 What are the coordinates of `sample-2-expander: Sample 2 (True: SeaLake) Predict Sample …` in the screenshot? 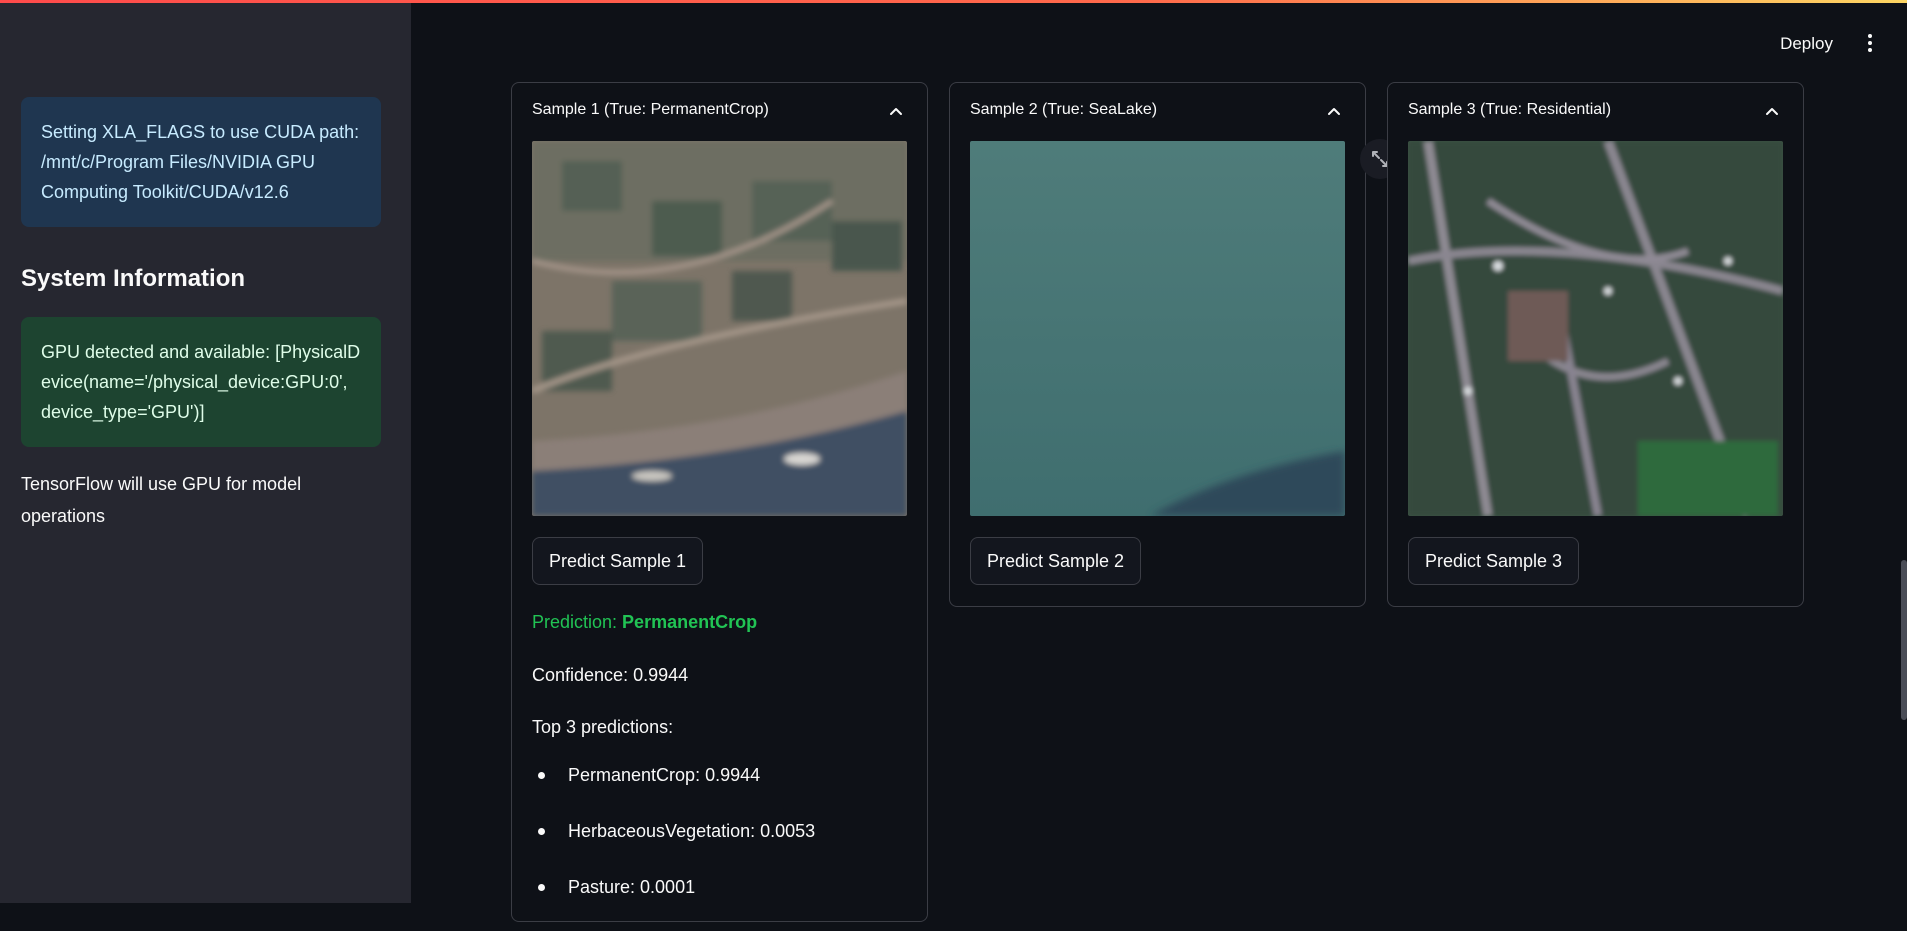 It's located at (1157, 344).